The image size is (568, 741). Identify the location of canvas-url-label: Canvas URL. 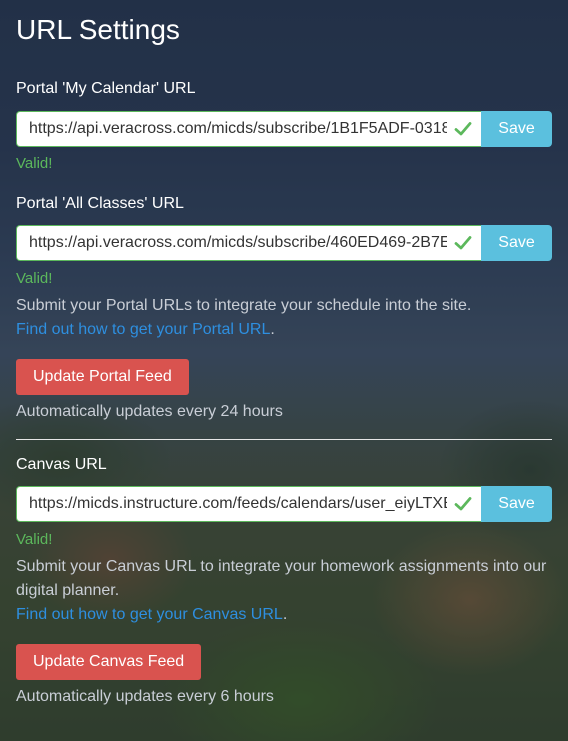
(61, 464).